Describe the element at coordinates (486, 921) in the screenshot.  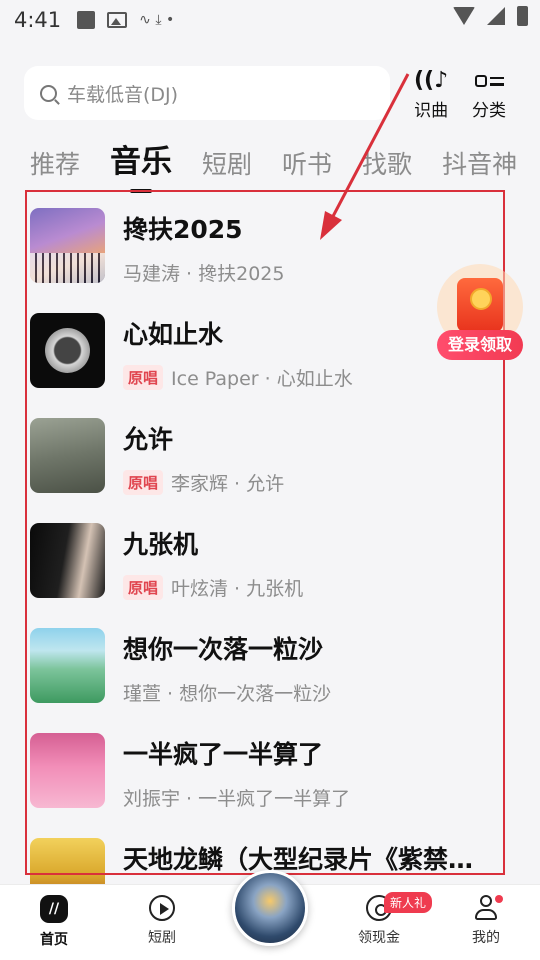
I see `nav-me: 我的` at that location.